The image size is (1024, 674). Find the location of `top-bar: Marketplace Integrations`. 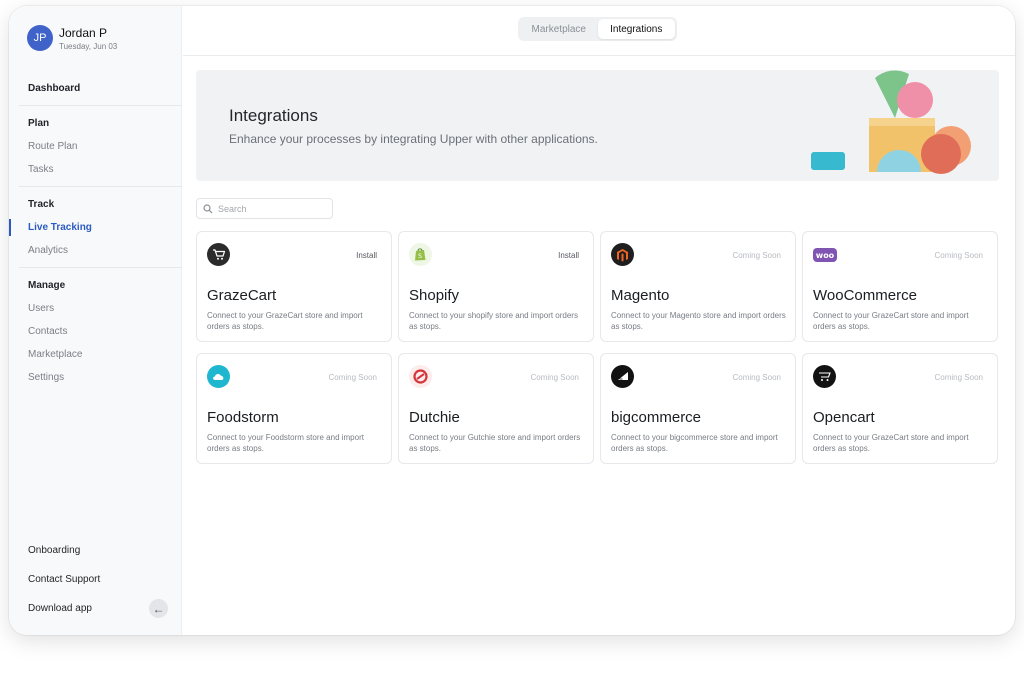

top-bar: Marketplace Integrations is located at coordinates (599, 31).